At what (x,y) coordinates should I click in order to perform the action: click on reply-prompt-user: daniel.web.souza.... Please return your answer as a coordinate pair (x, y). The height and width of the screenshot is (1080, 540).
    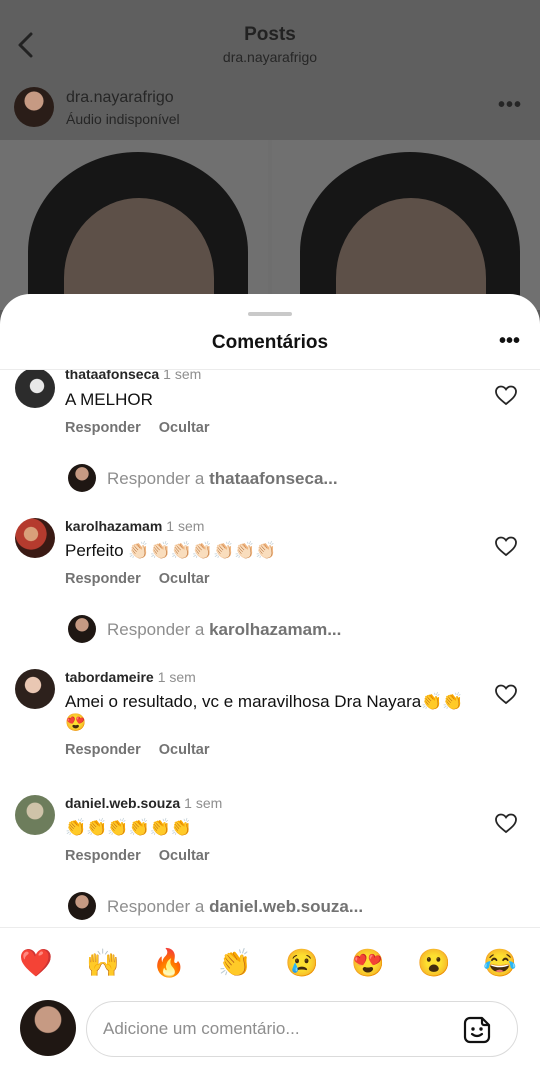
    Looking at the image, I should click on (286, 906).